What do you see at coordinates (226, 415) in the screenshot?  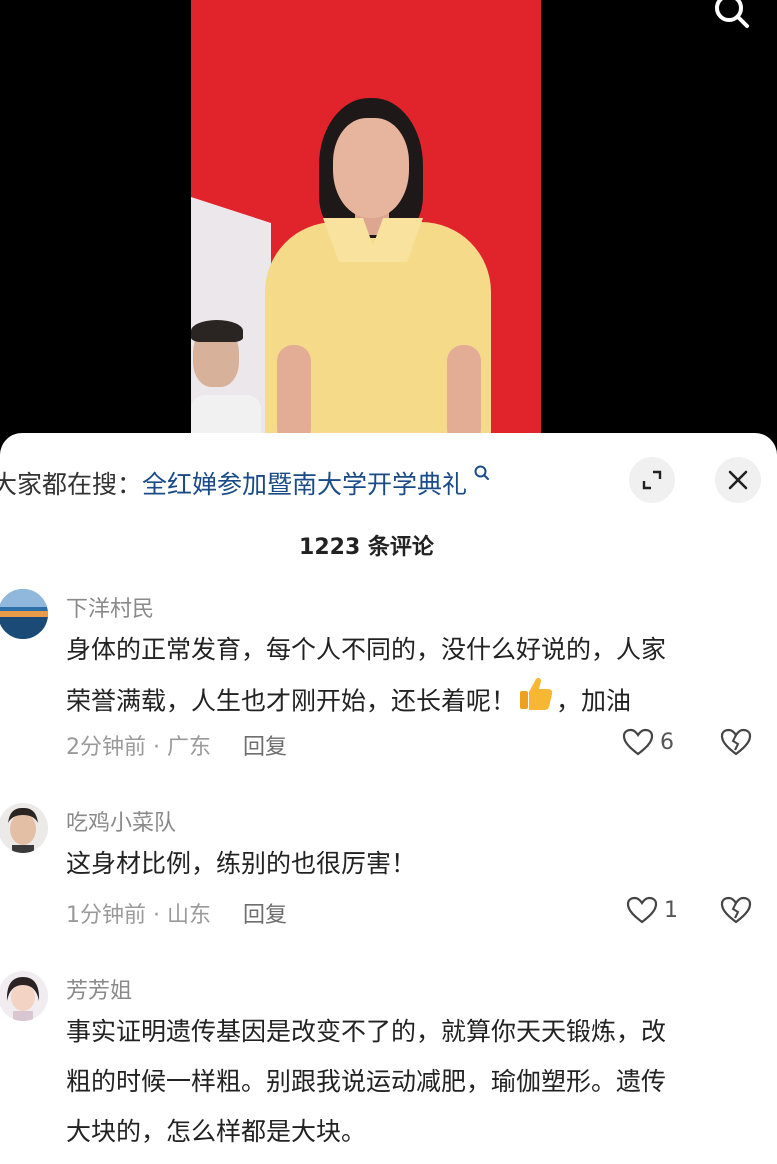 I see `man-figure-body` at bounding box center [226, 415].